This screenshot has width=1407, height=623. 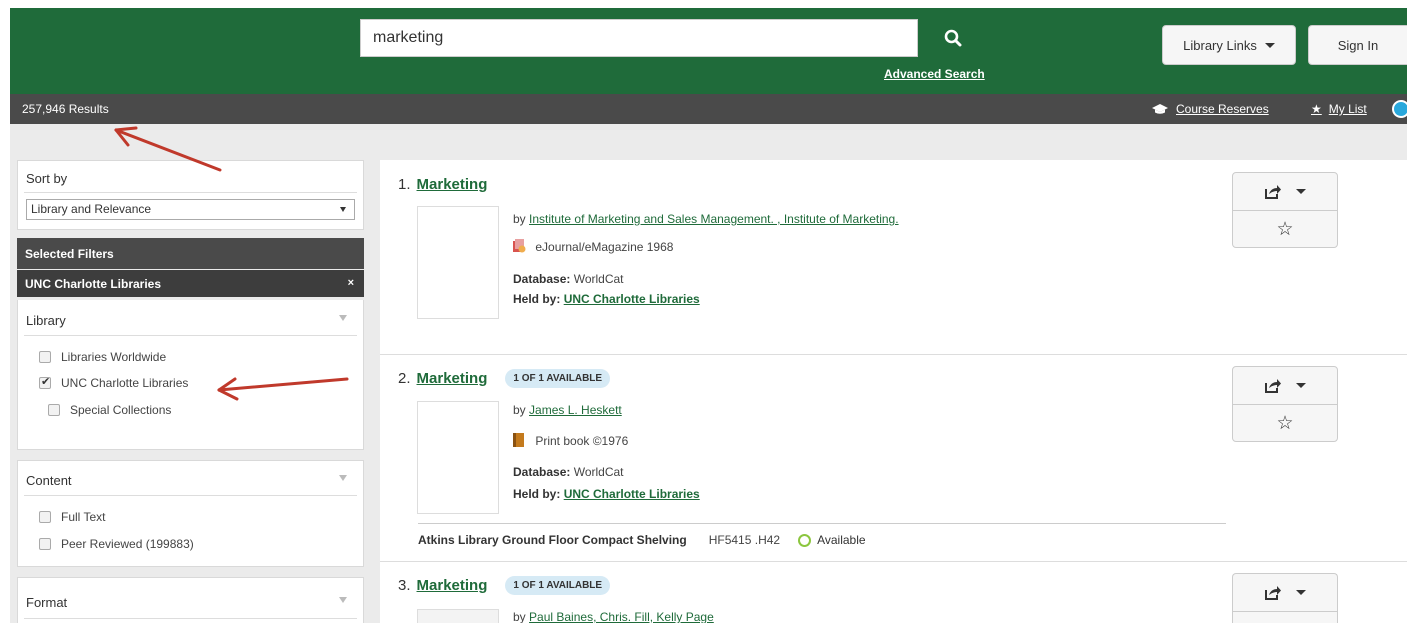 I want to click on result-1-title-row: 1. Marketing, so click(x=442, y=184).